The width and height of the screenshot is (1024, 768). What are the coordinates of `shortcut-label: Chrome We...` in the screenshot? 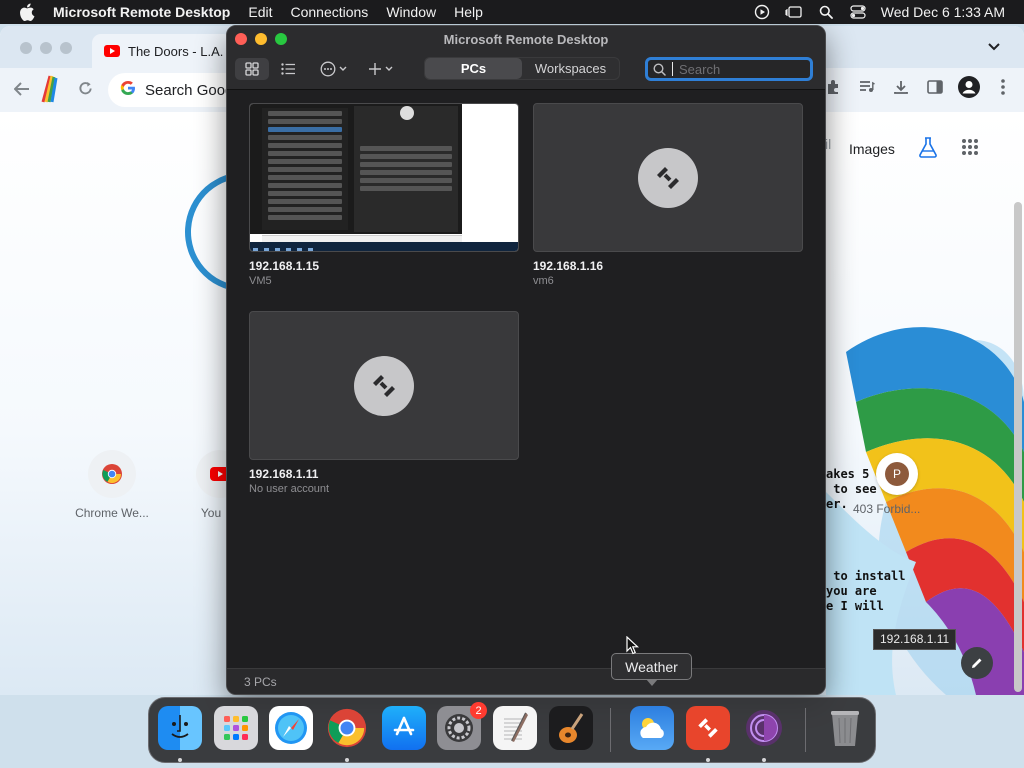 It's located at (112, 513).